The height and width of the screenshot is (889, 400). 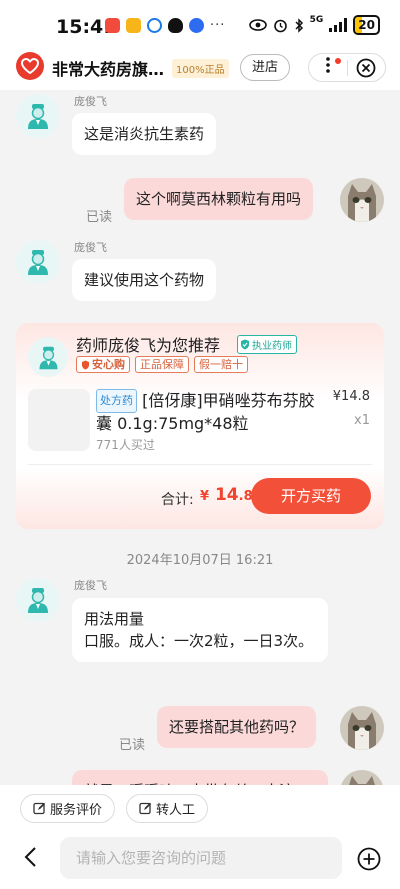 I want to click on service-review-button: 服务评价, so click(x=68, y=808).